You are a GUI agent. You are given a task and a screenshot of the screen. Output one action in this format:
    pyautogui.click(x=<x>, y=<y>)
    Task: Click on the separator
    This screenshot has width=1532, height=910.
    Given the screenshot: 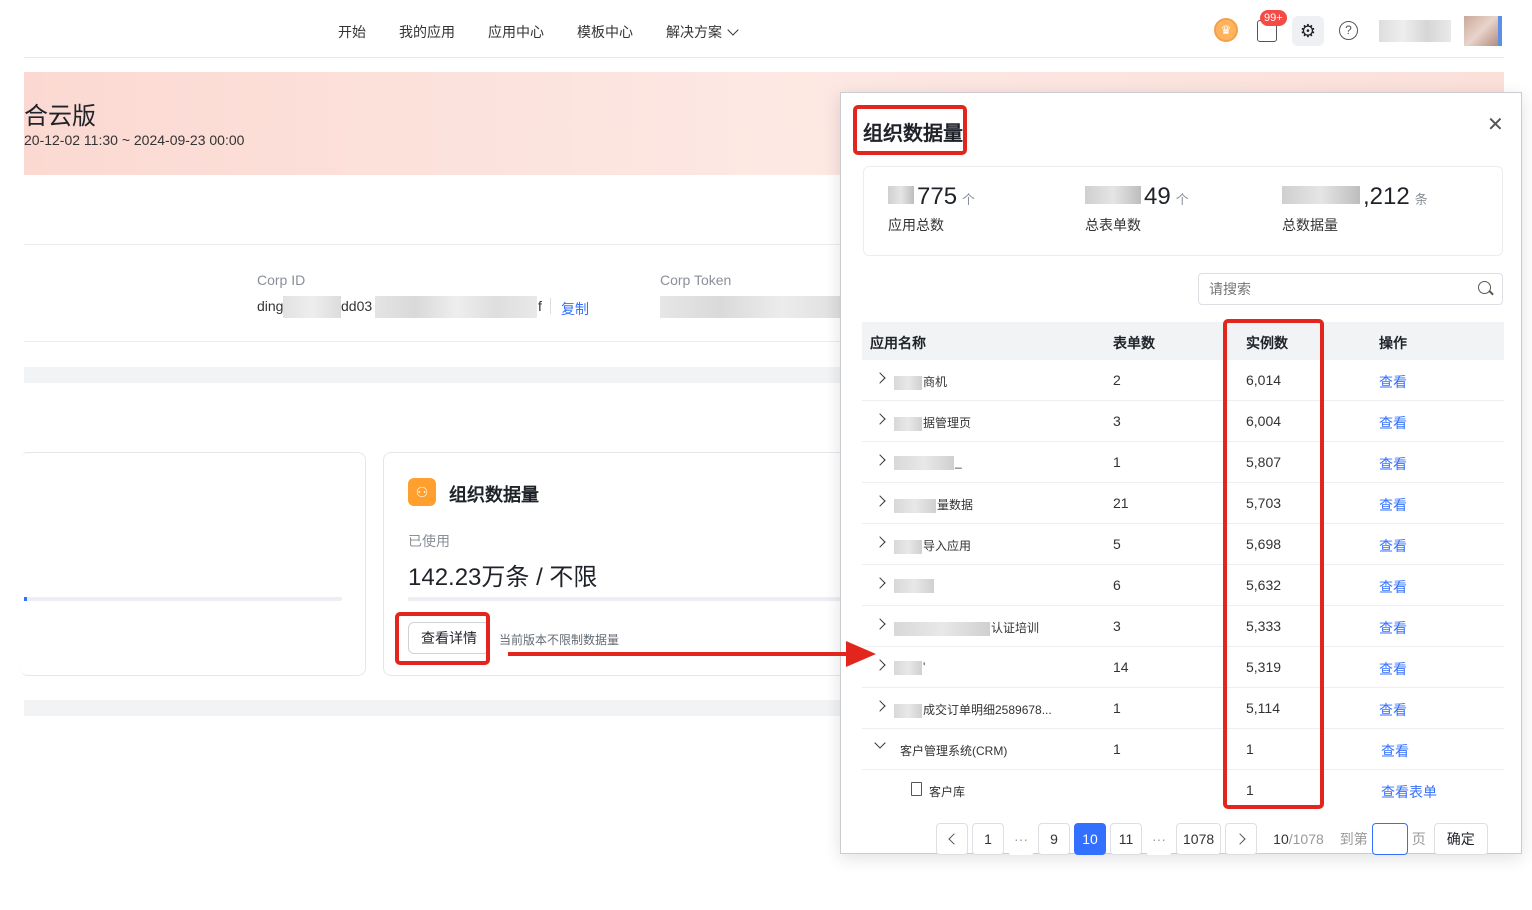 What is the action you would take?
    pyautogui.click(x=550, y=306)
    